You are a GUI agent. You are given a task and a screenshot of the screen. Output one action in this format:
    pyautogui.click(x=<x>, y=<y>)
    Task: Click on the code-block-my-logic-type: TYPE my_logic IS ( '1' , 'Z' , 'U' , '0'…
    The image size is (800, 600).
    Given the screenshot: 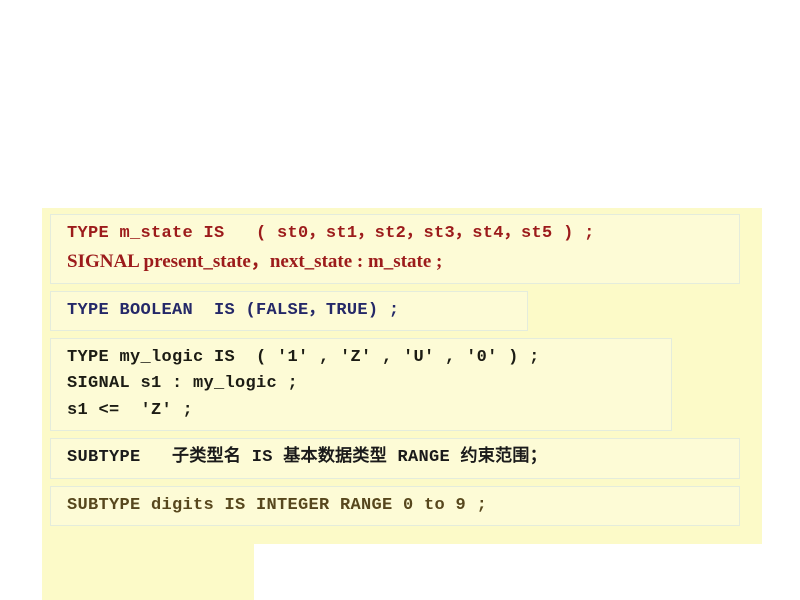 What is the action you would take?
    pyautogui.click(x=361, y=385)
    